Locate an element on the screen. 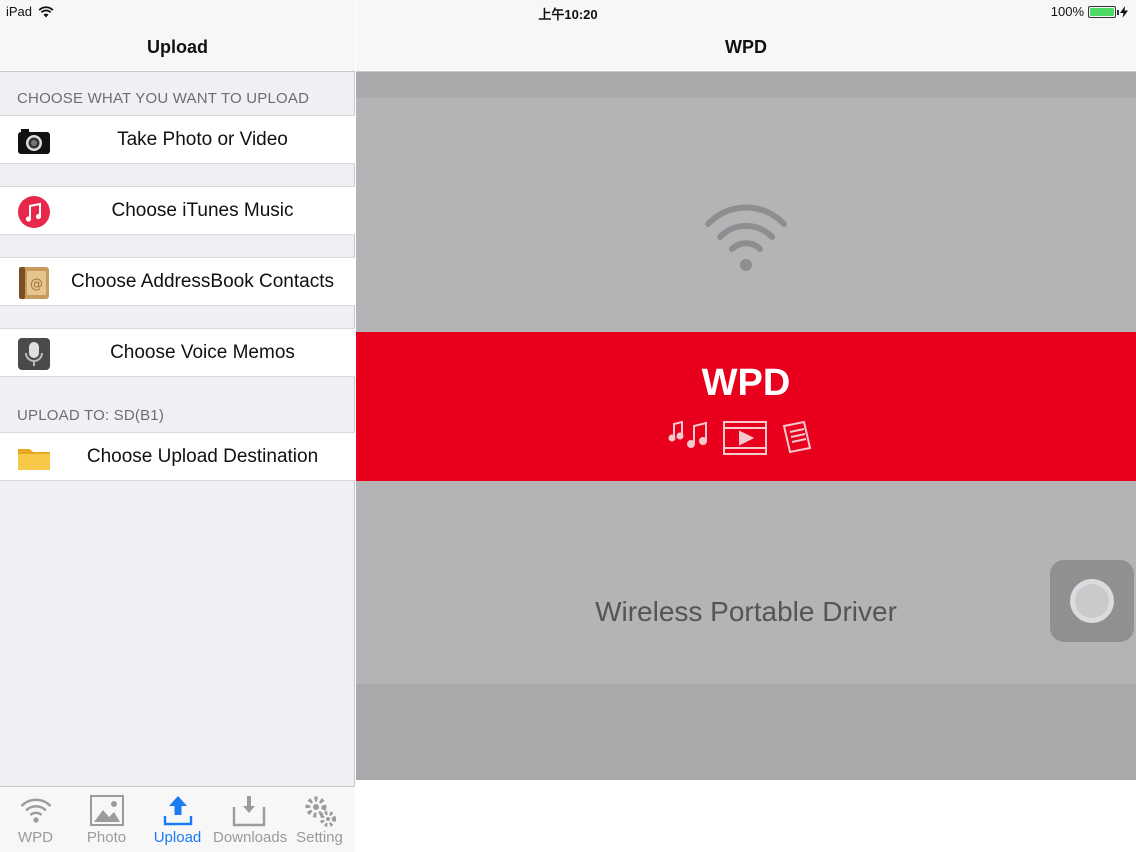 The image size is (1136, 852). voice-memos-icon is located at coordinates (34, 354).